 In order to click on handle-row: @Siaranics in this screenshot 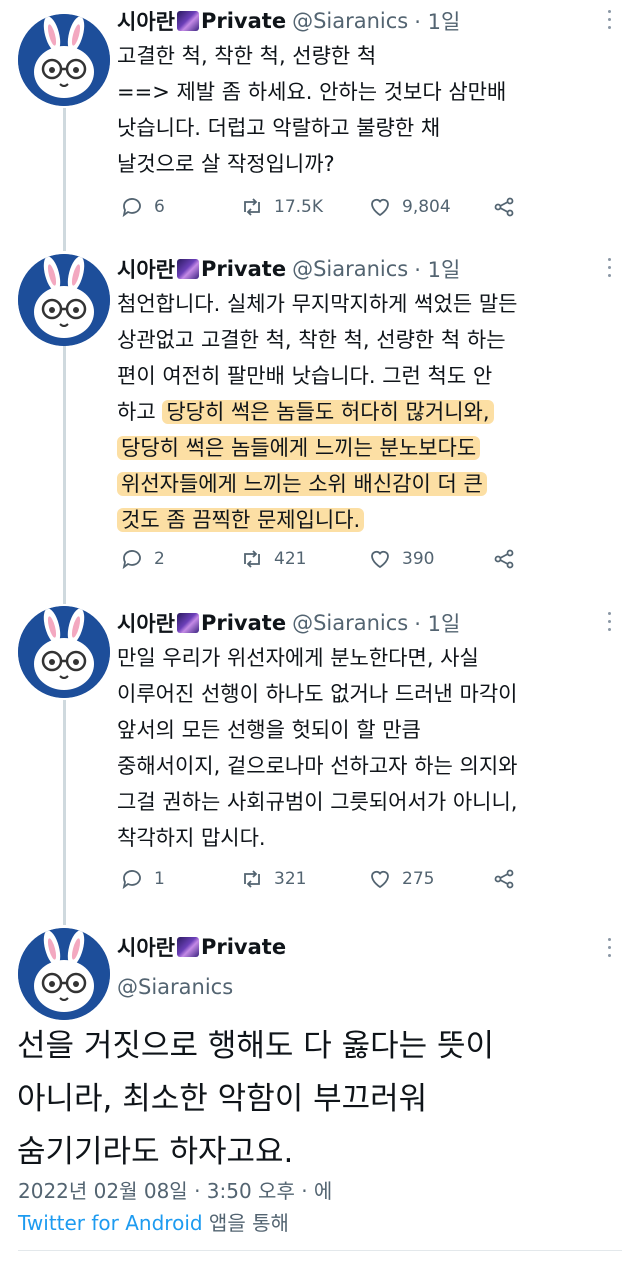, I will do `click(175, 987)`.